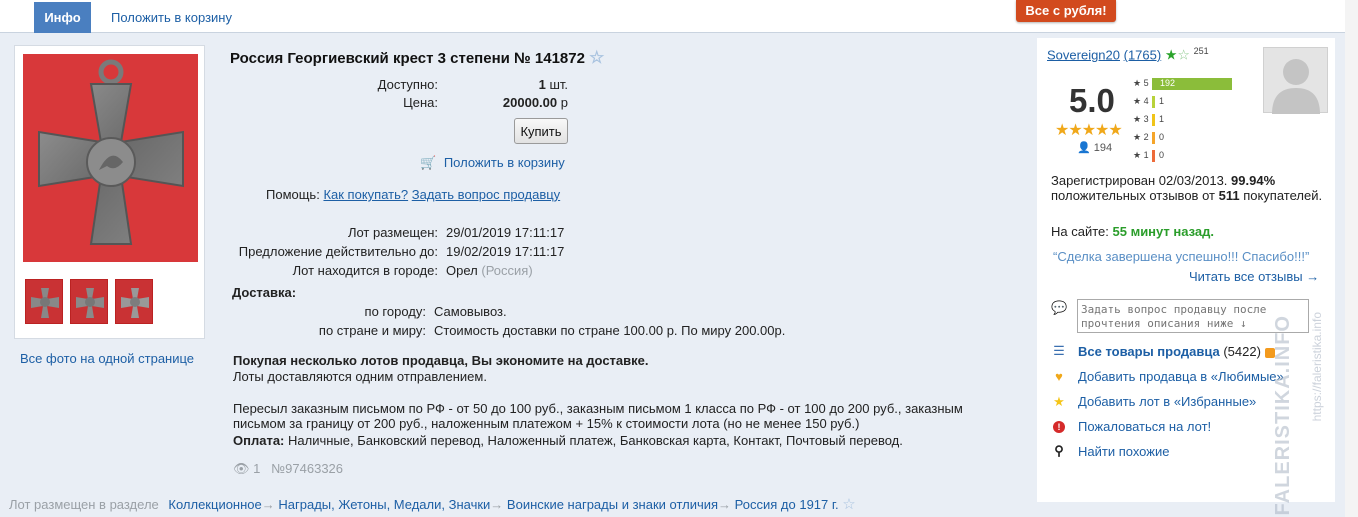 This screenshot has width=1358, height=517. What do you see at coordinates (293, 194) in the screenshot?
I see `help-label: Помощь:` at bounding box center [293, 194].